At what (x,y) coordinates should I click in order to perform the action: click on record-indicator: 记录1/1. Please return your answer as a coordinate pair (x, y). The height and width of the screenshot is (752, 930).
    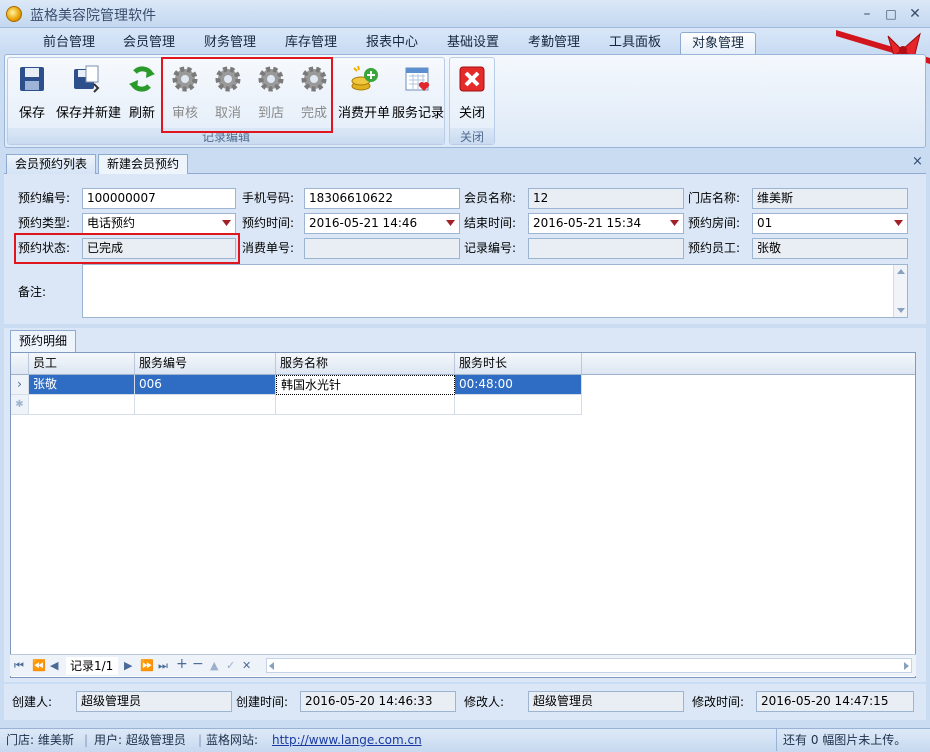
    Looking at the image, I should click on (92, 666).